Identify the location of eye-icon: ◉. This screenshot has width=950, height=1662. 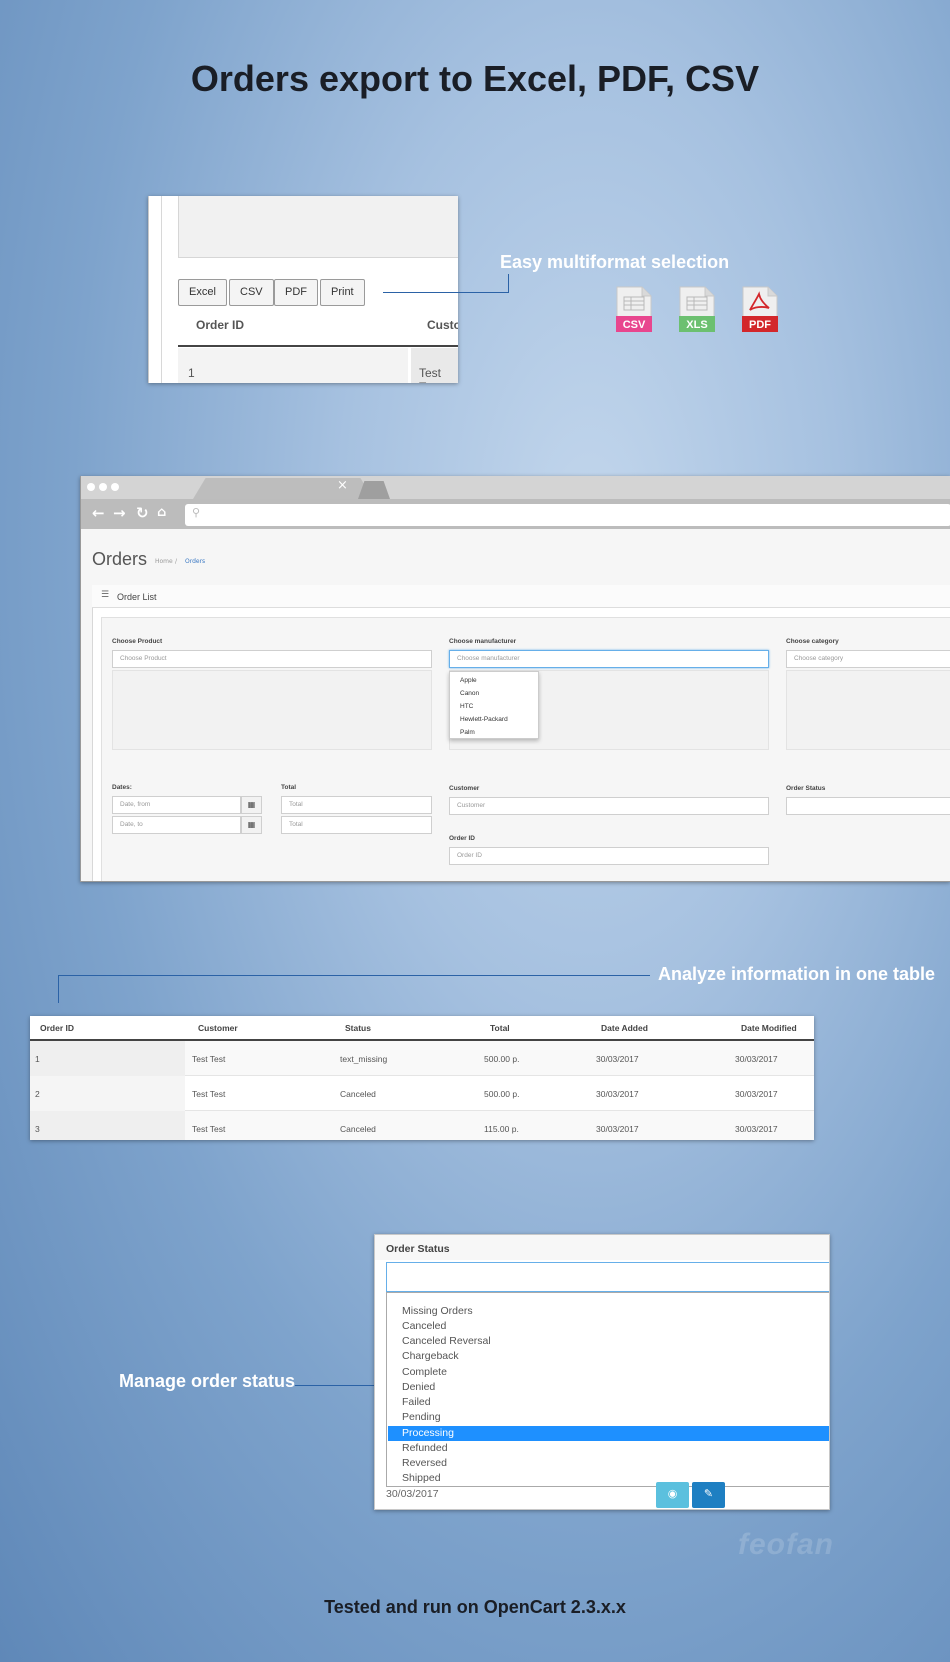
(672, 1493).